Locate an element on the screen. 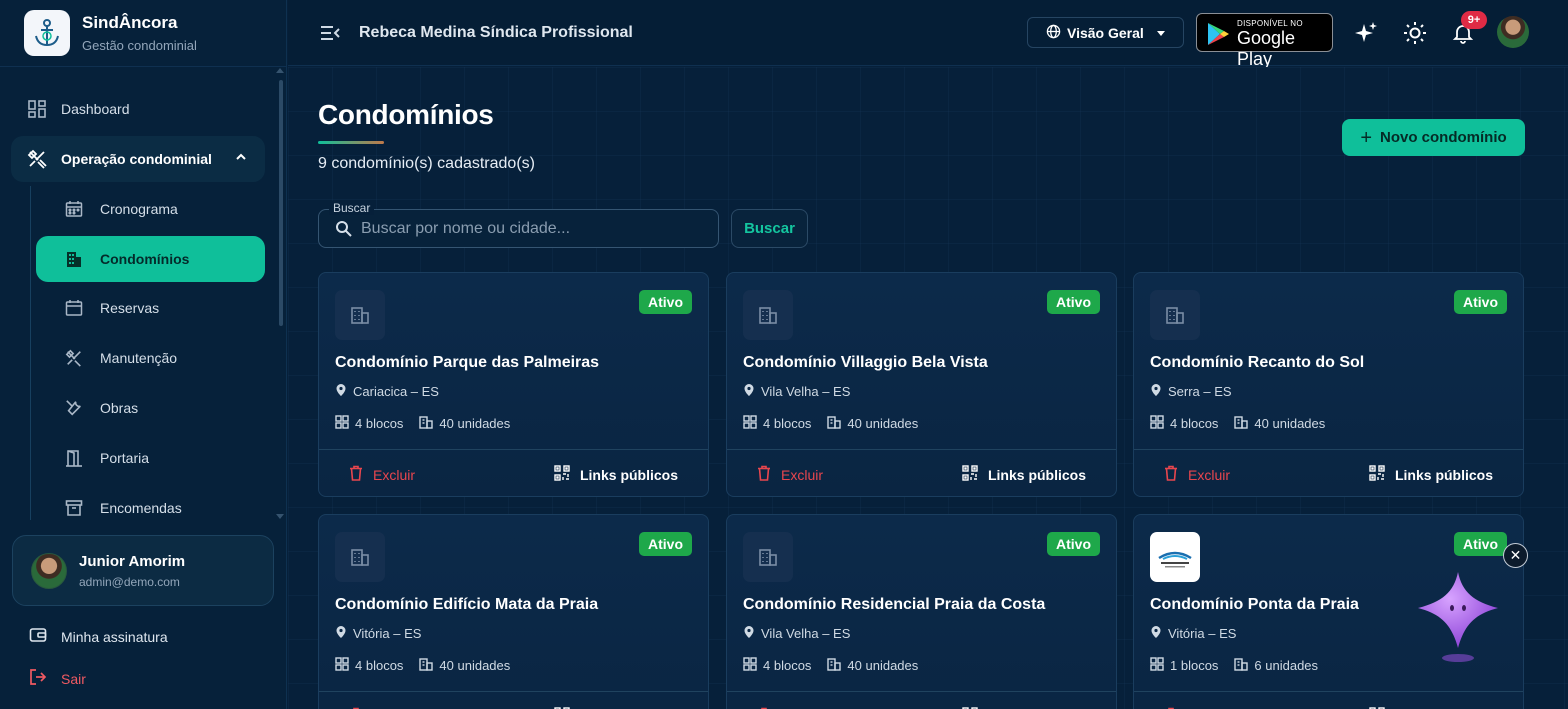 The height and width of the screenshot is (709, 1568). sidebar-group-operacao: Operação condominial is located at coordinates (138, 159).